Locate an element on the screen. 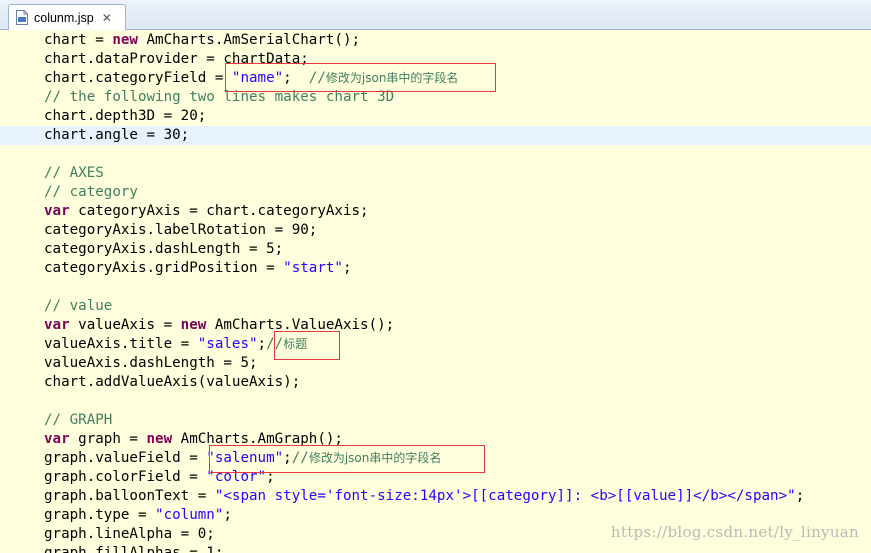 Image resolution: width=871 pixels, height=553 pixels. code-line: chart = new AmCharts.AmSerialChart(); is located at coordinates (435, 40).